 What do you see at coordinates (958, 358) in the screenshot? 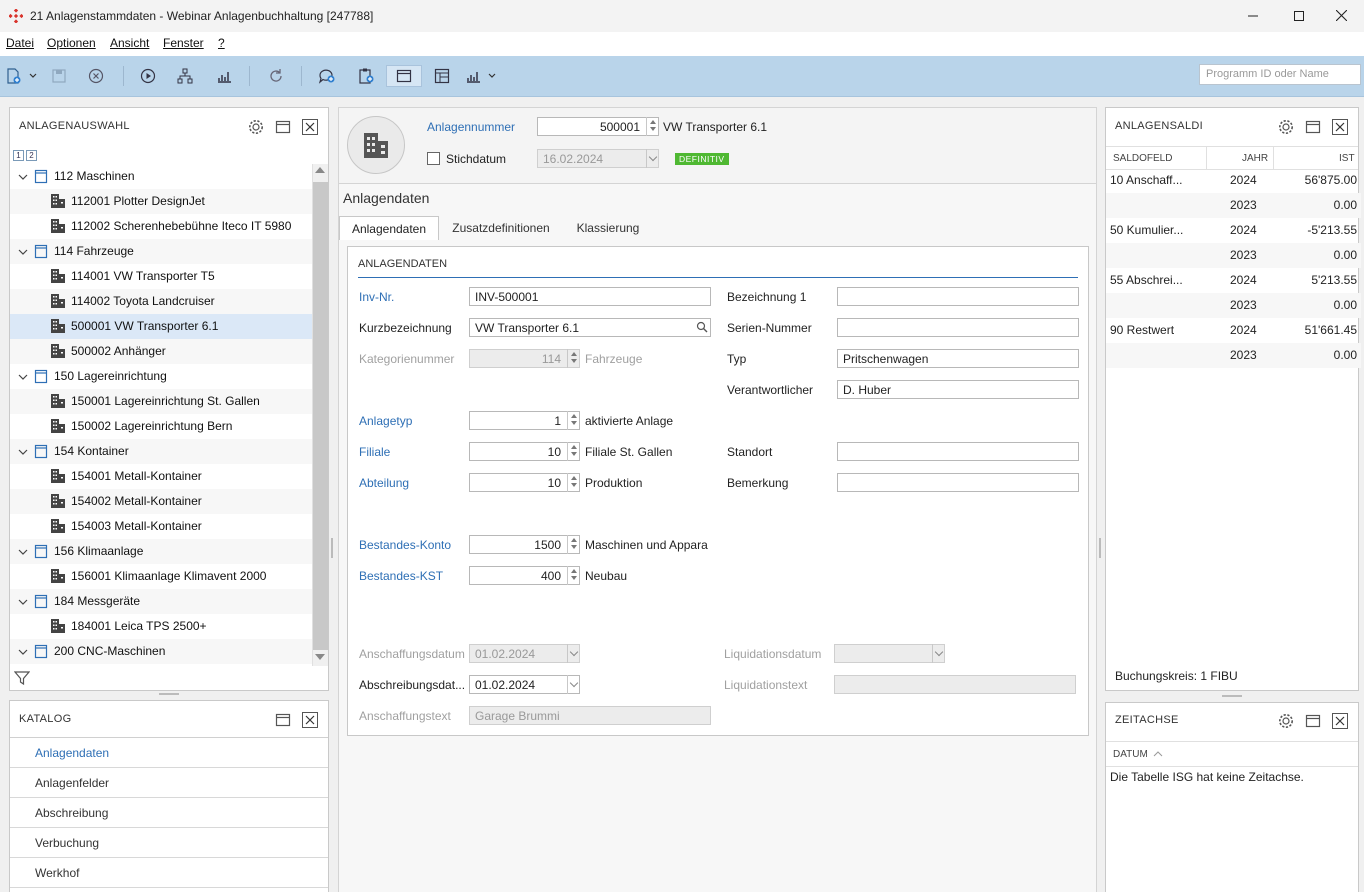
I see `typ-input: Pritschenwagen` at bounding box center [958, 358].